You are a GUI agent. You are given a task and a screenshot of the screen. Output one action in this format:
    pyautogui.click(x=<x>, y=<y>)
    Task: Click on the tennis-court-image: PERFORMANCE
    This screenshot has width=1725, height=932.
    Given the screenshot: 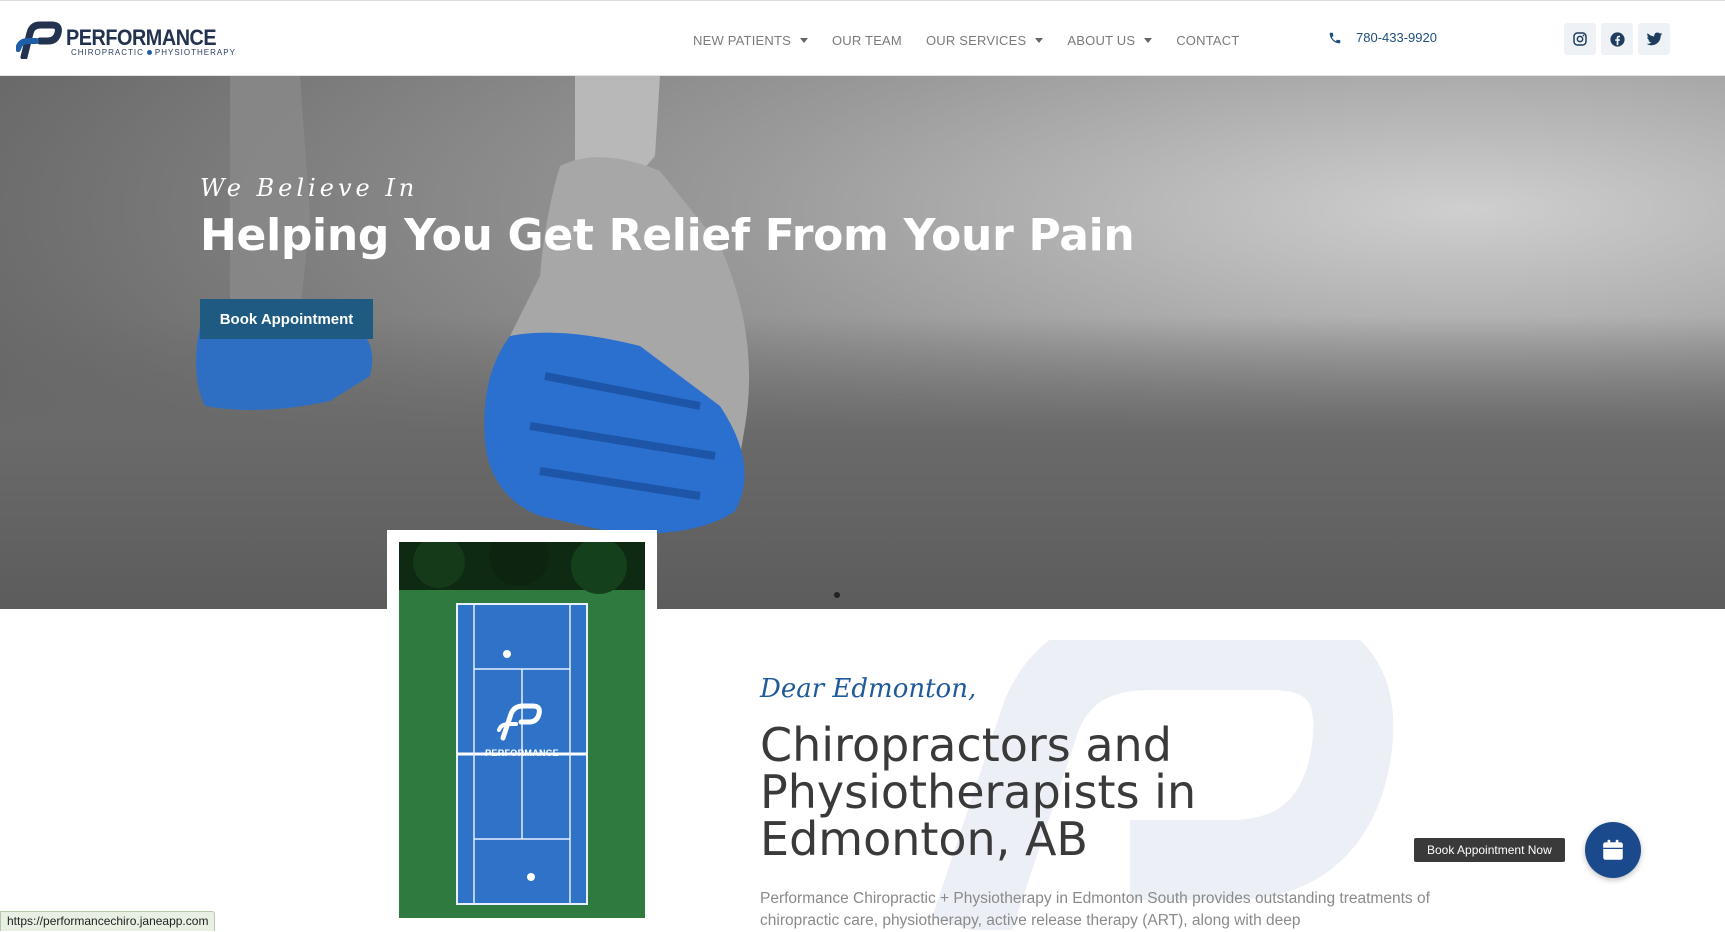 What is the action you would take?
    pyautogui.click(x=522, y=730)
    